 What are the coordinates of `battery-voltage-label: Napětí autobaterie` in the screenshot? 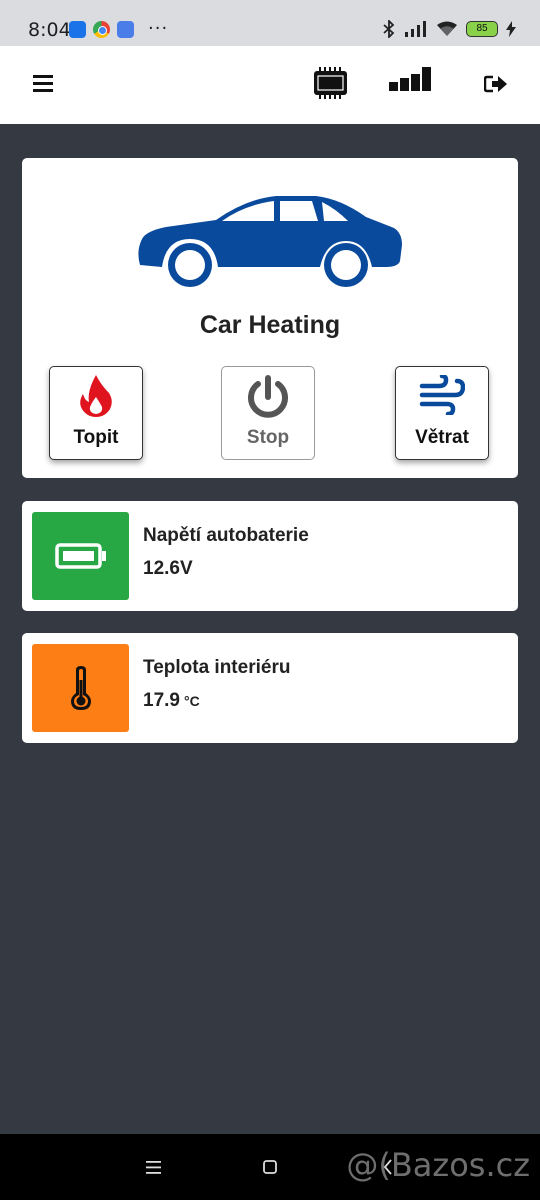 It's located at (226, 535).